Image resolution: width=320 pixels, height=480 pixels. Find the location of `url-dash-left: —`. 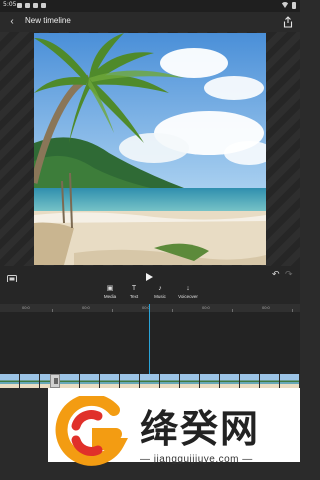

url-dash-left: — is located at coordinates (145, 459).